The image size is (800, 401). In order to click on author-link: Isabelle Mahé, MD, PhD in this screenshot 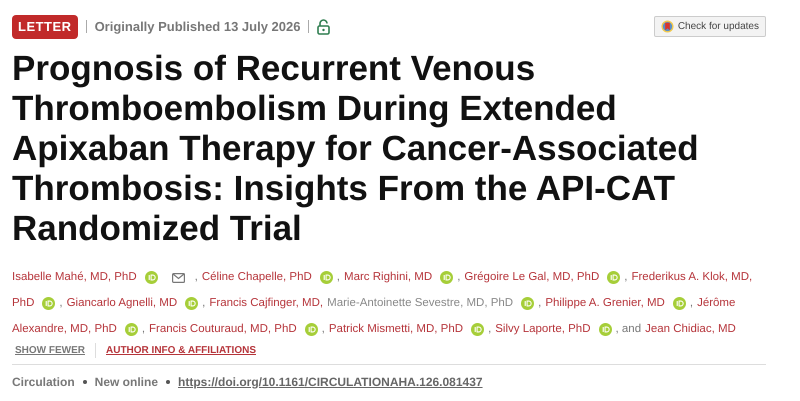, I will do `click(74, 277)`.